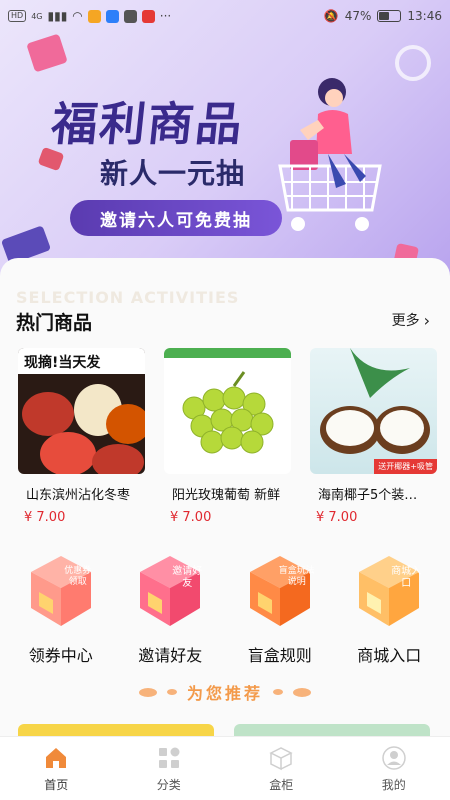 The width and height of the screenshot is (450, 800). What do you see at coordinates (281, 758) in the screenshot?
I see `box-icon` at bounding box center [281, 758].